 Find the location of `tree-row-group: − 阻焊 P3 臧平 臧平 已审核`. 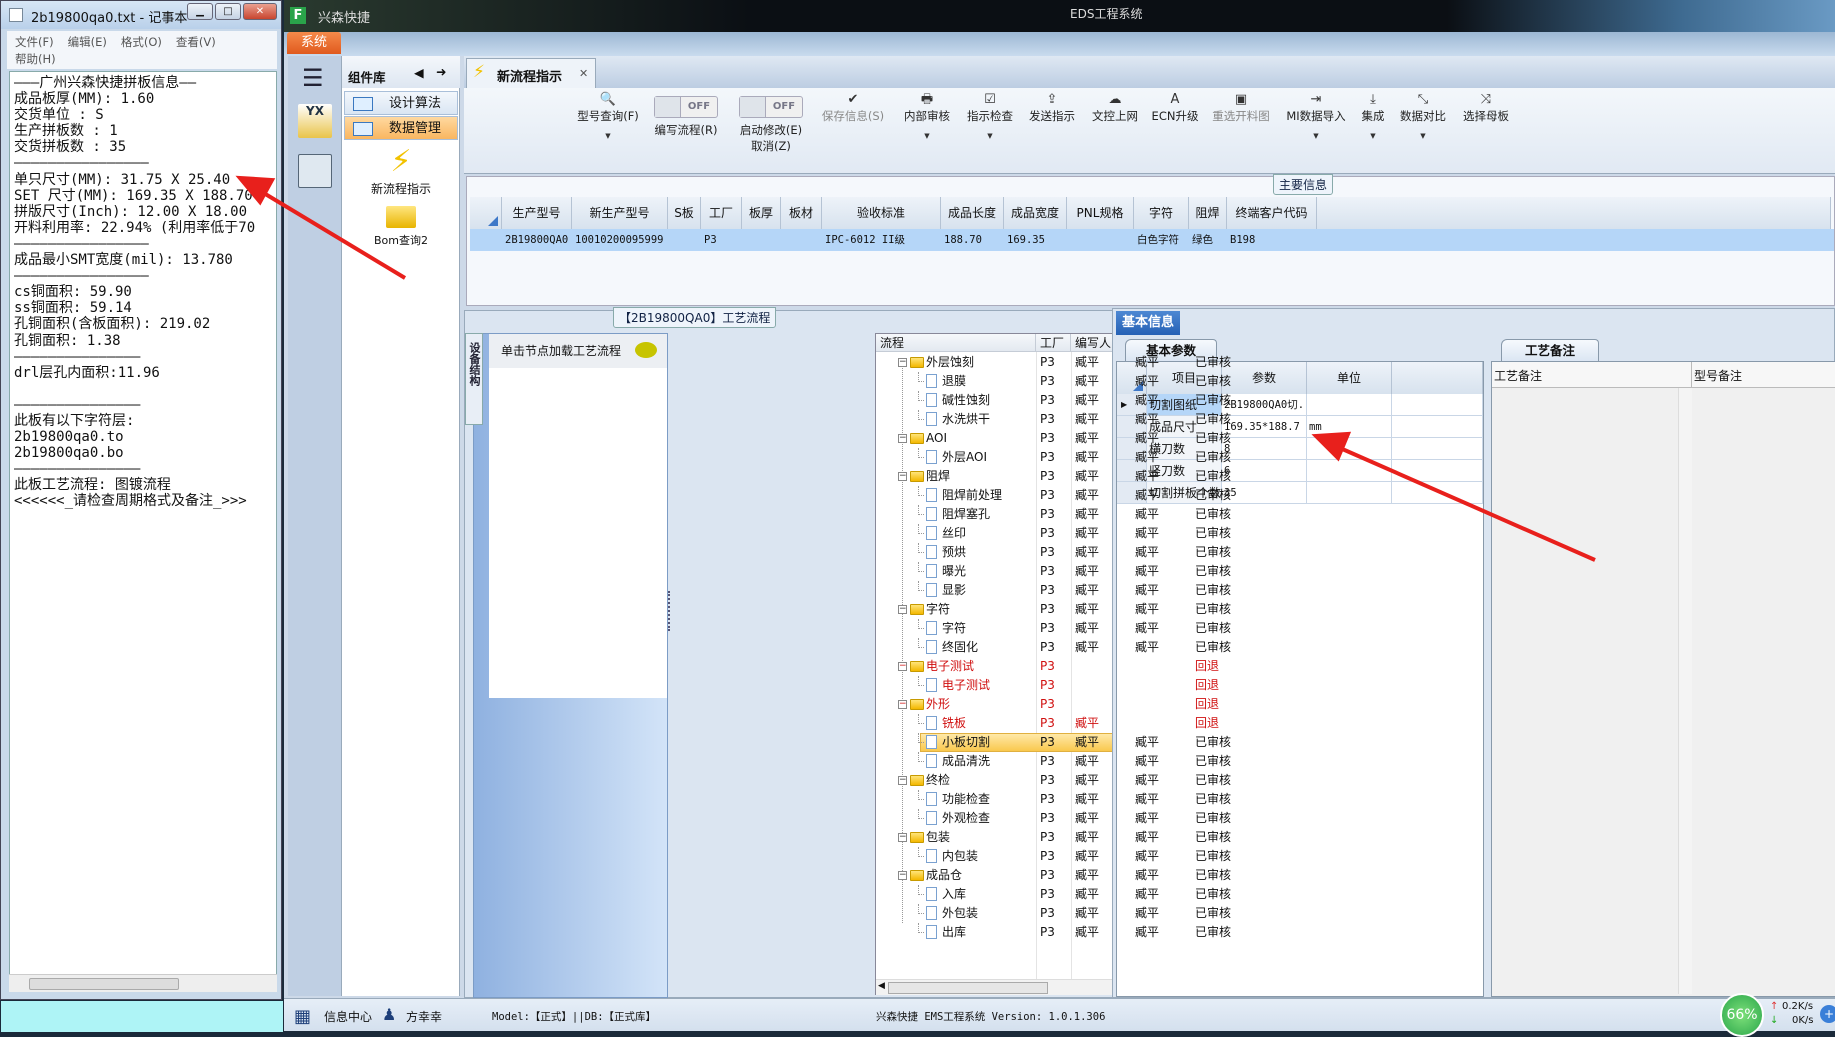

tree-row-group: − 阻焊 P3 臧平 臧平 已审核 is located at coordinates (1076, 476).